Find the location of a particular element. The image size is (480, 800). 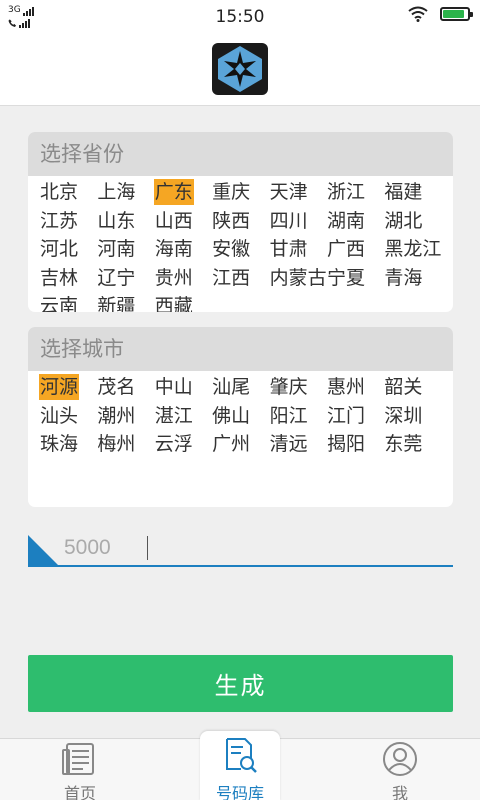

battery-icon is located at coordinates (456, 14).